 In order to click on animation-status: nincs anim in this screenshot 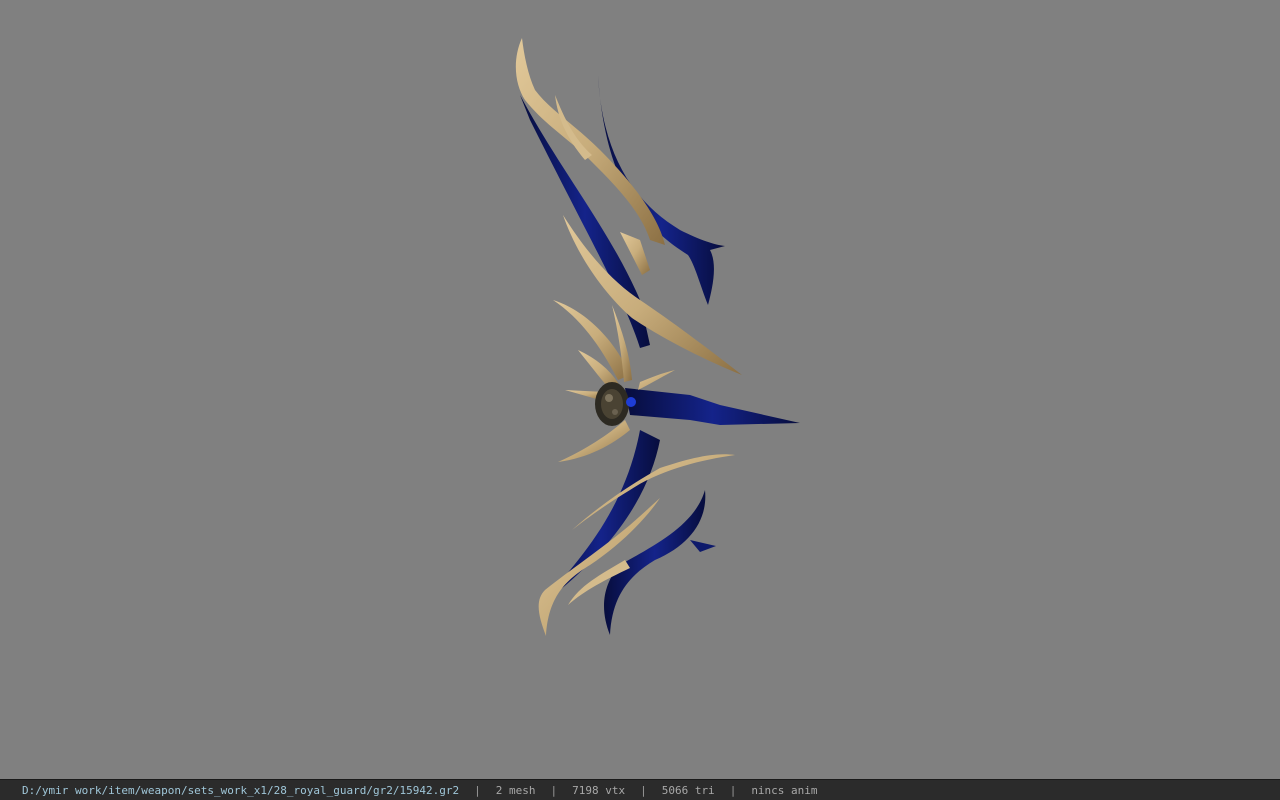, I will do `click(784, 790)`.